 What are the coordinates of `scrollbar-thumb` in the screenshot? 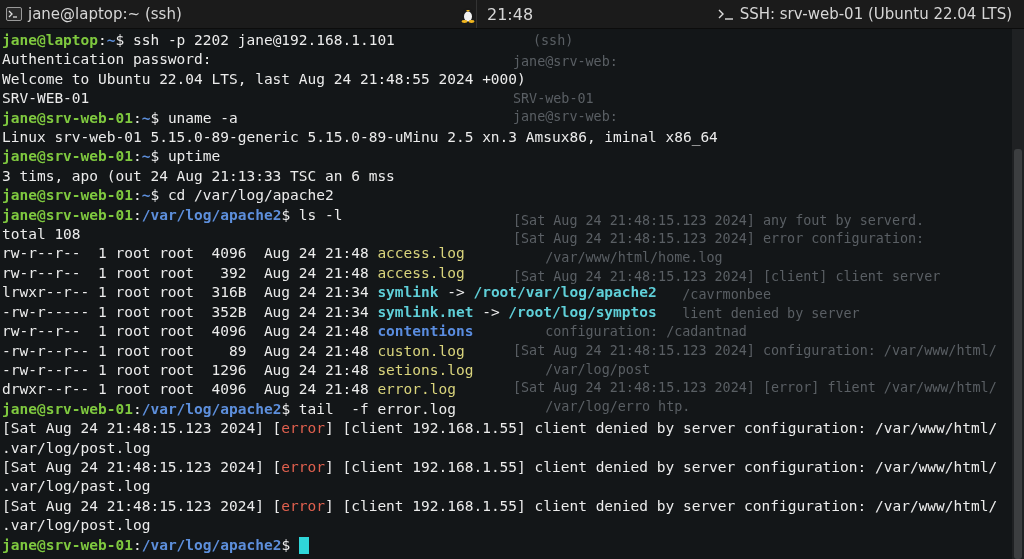 It's located at (1018, 354).